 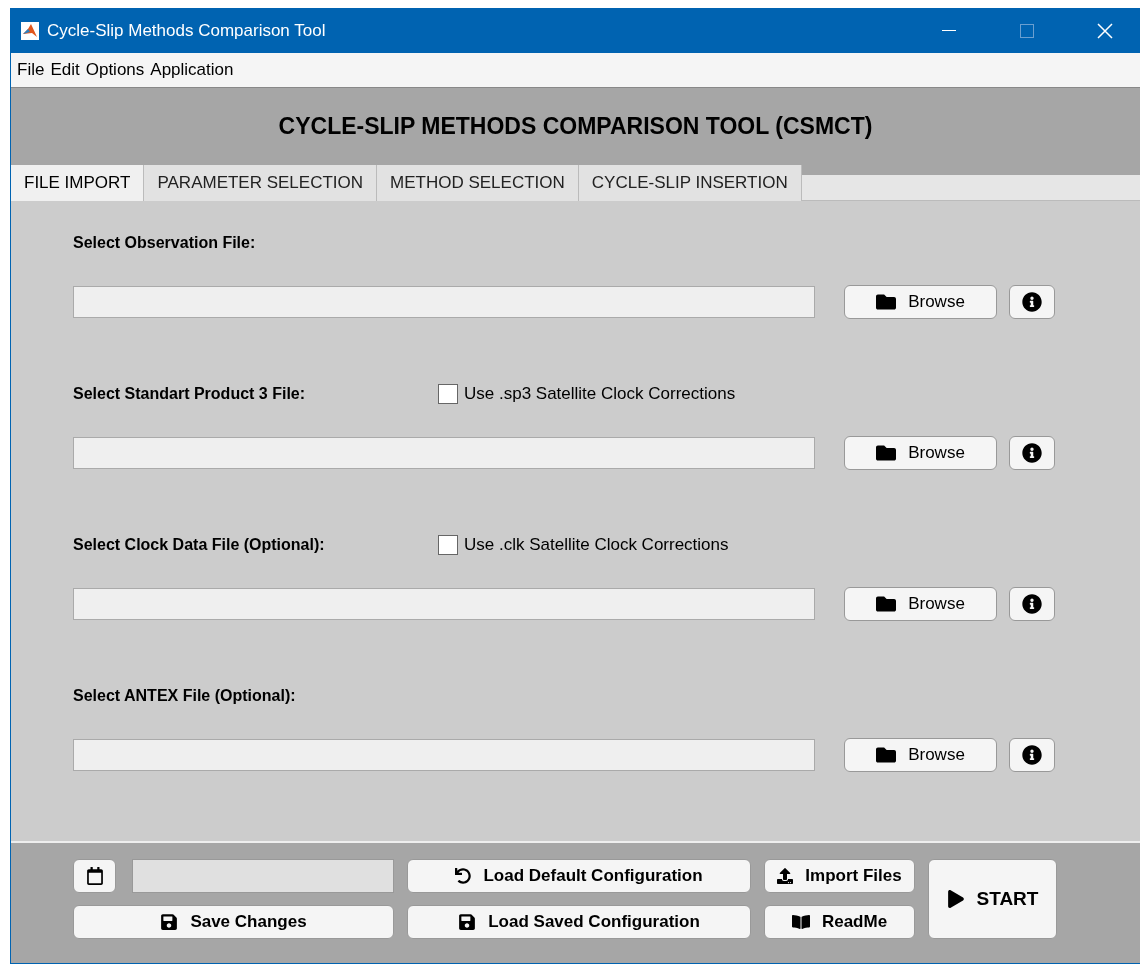 I want to click on field-label: Select Clock Data File (Optional):, so click(x=199, y=545).